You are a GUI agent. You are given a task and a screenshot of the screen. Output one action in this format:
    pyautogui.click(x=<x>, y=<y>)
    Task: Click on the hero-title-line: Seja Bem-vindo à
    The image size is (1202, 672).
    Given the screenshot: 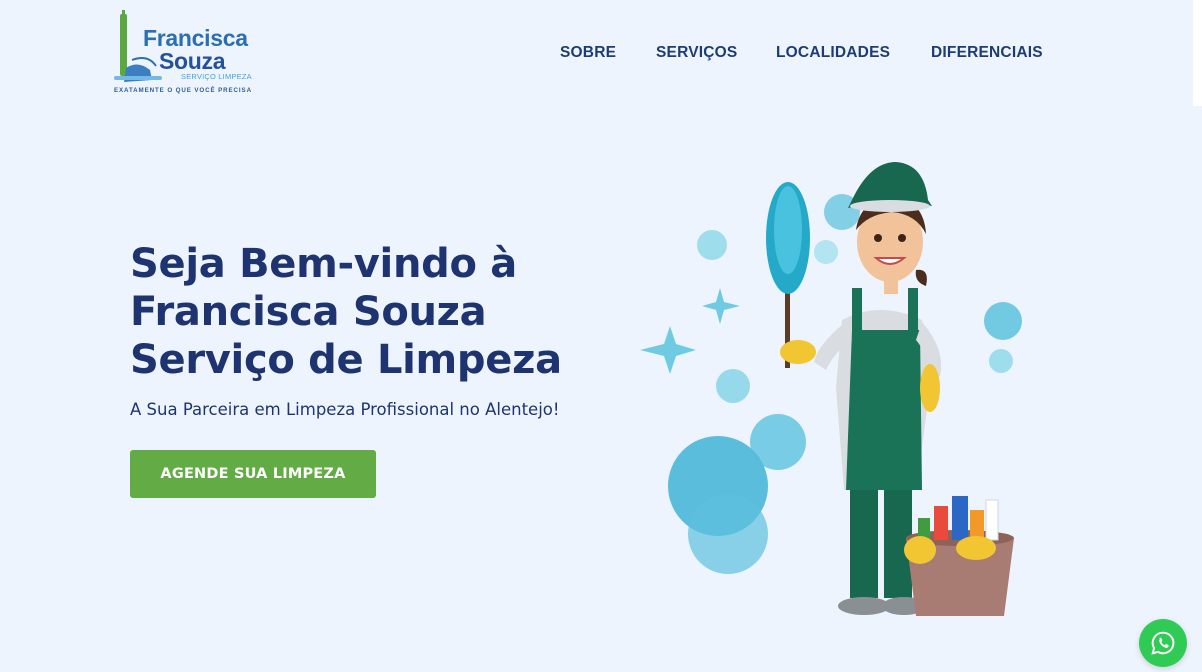 What is the action you would take?
    pyautogui.click(x=323, y=264)
    